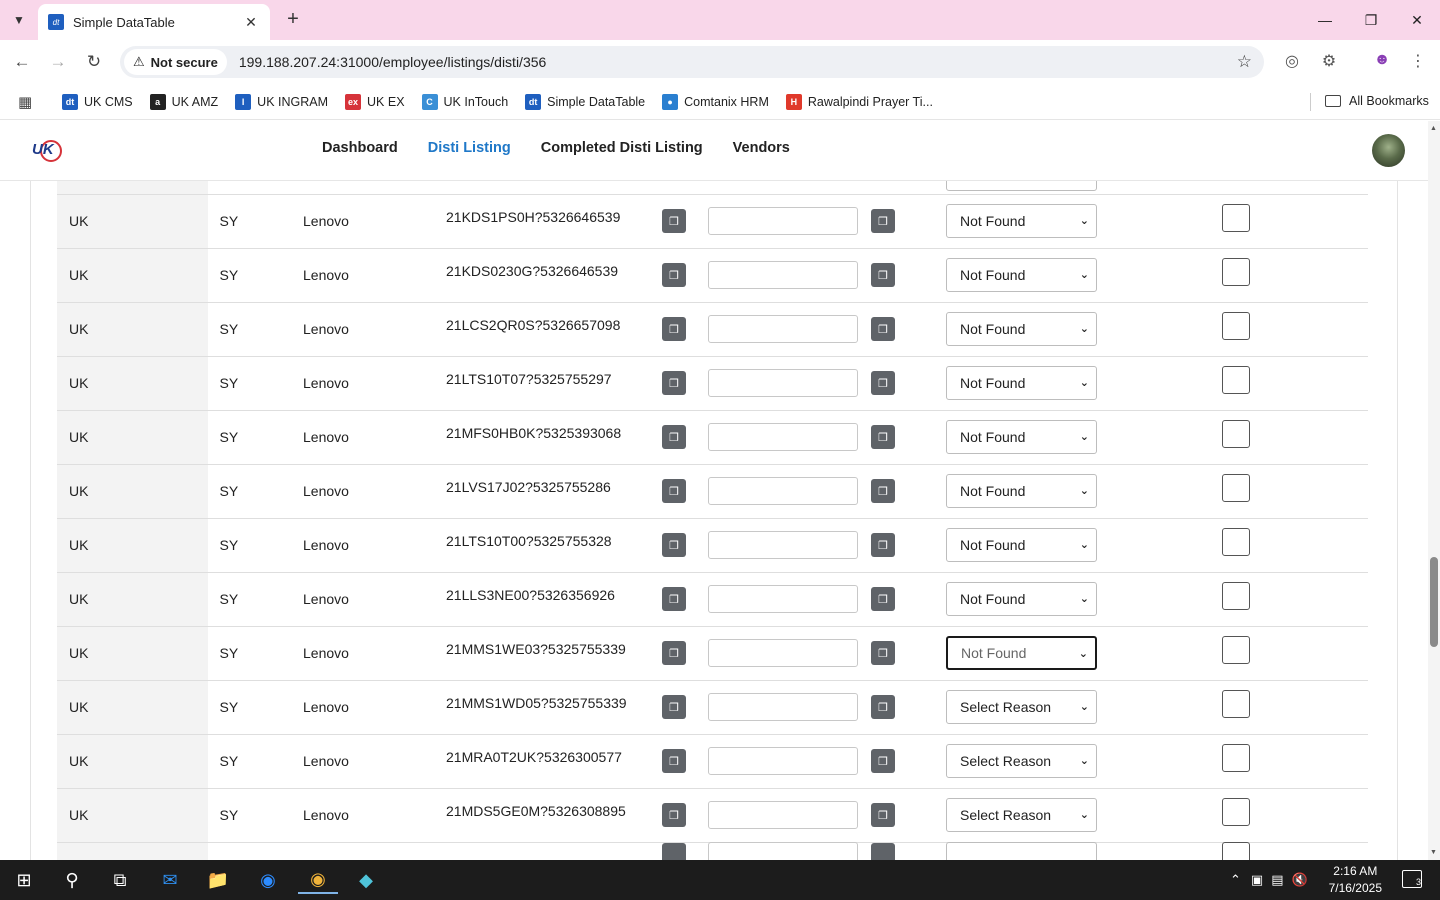 Image resolution: width=1440 pixels, height=900 pixels. What do you see at coordinates (761, 148) in the screenshot?
I see `nav-vendors: Vendors` at bounding box center [761, 148].